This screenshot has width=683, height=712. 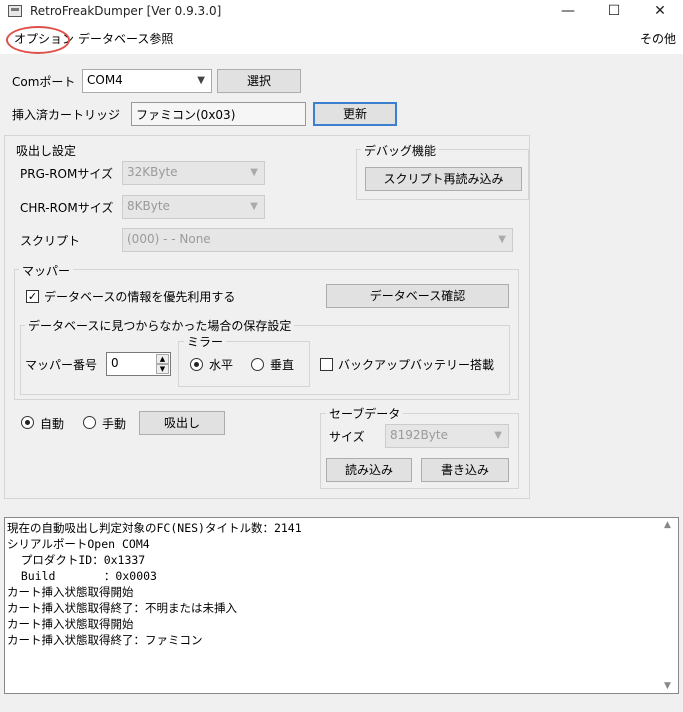 I want to click on stepper-down-icon: ▼, so click(x=162, y=369).